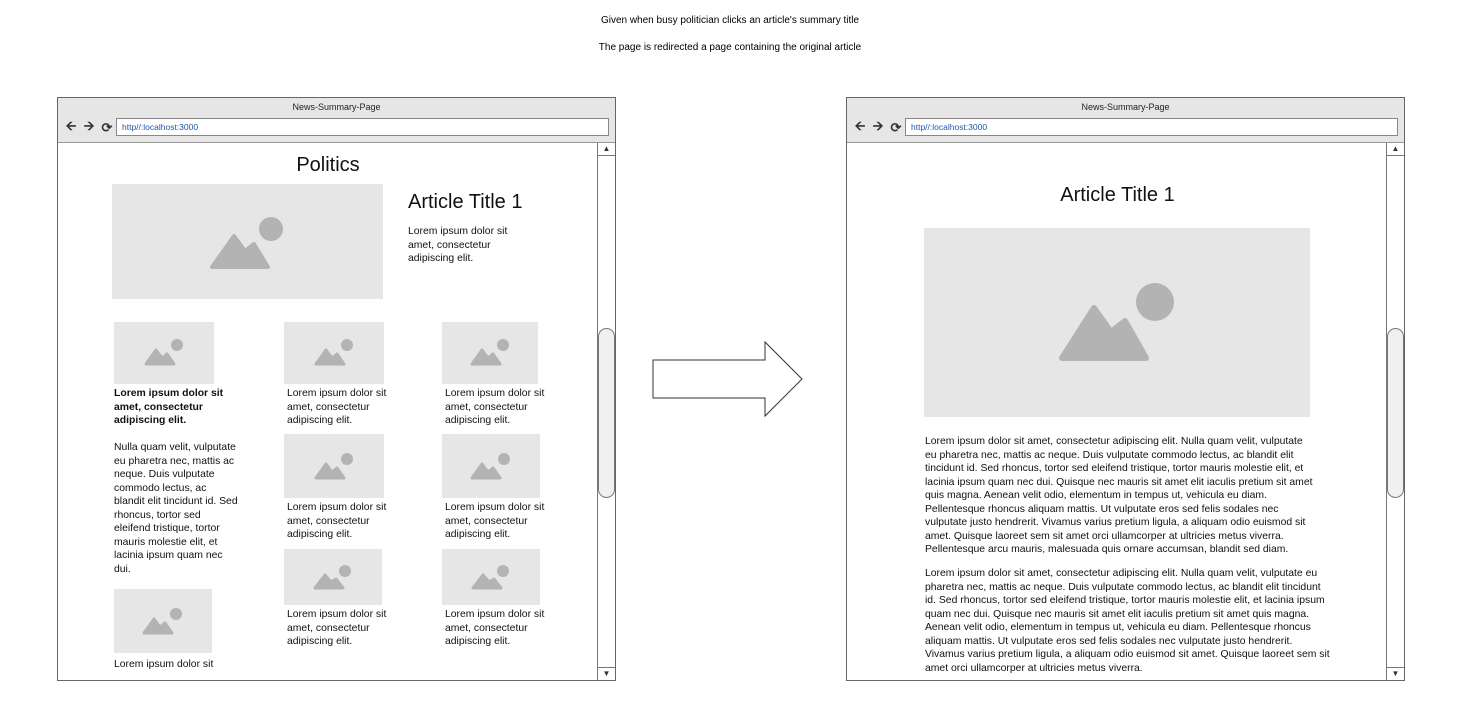 This screenshot has width=1466, height=713. Describe the element at coordinates (174, 665) in the screenshot. I see `col1-bottom-summary: Lorem ipsum dolor sit` at that location.